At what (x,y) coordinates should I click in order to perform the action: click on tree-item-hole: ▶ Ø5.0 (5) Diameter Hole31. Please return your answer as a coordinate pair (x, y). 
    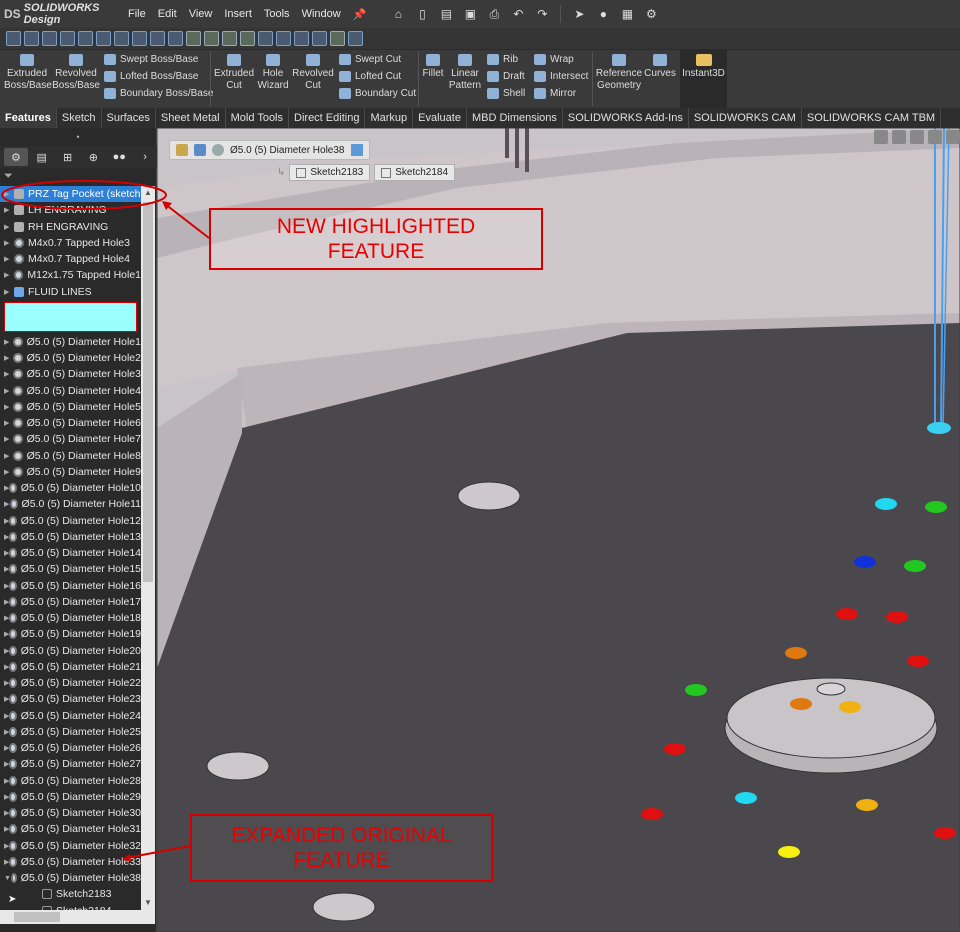
    Looking at the image, I should click on (70, 829).